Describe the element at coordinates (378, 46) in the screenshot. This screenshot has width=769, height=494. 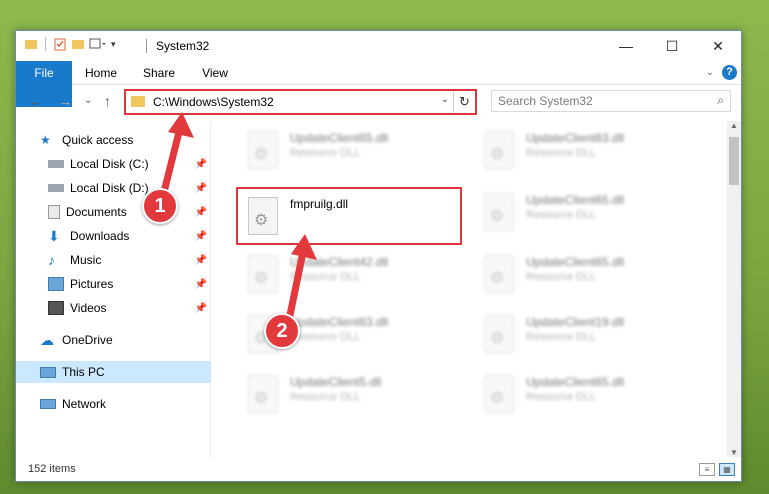
I see `title-bar: ▾ System32 — ☐ ✕` at that location.